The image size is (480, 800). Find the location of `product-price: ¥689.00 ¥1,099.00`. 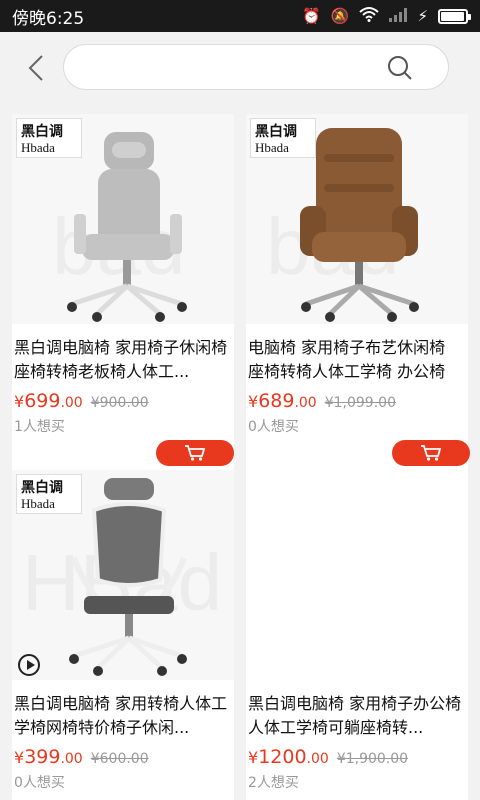

product-price: ¥689.00 ¥1,099.00 is located at coordinates (322, 401).